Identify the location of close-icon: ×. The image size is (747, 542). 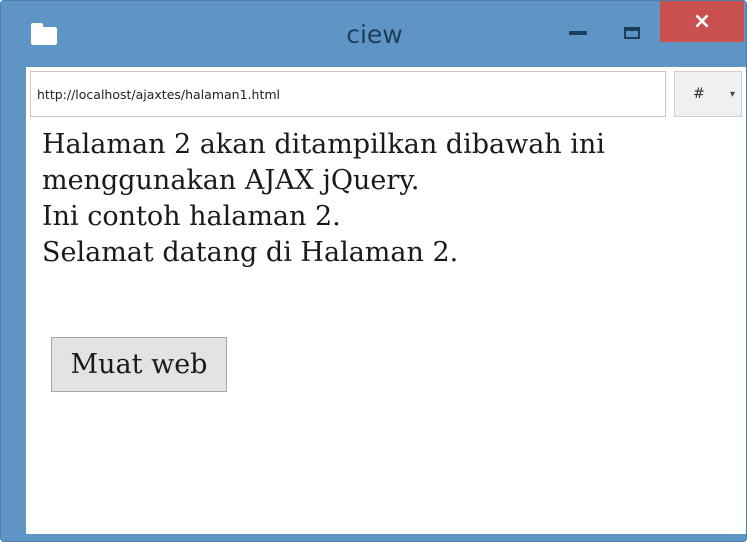
(702, 21).